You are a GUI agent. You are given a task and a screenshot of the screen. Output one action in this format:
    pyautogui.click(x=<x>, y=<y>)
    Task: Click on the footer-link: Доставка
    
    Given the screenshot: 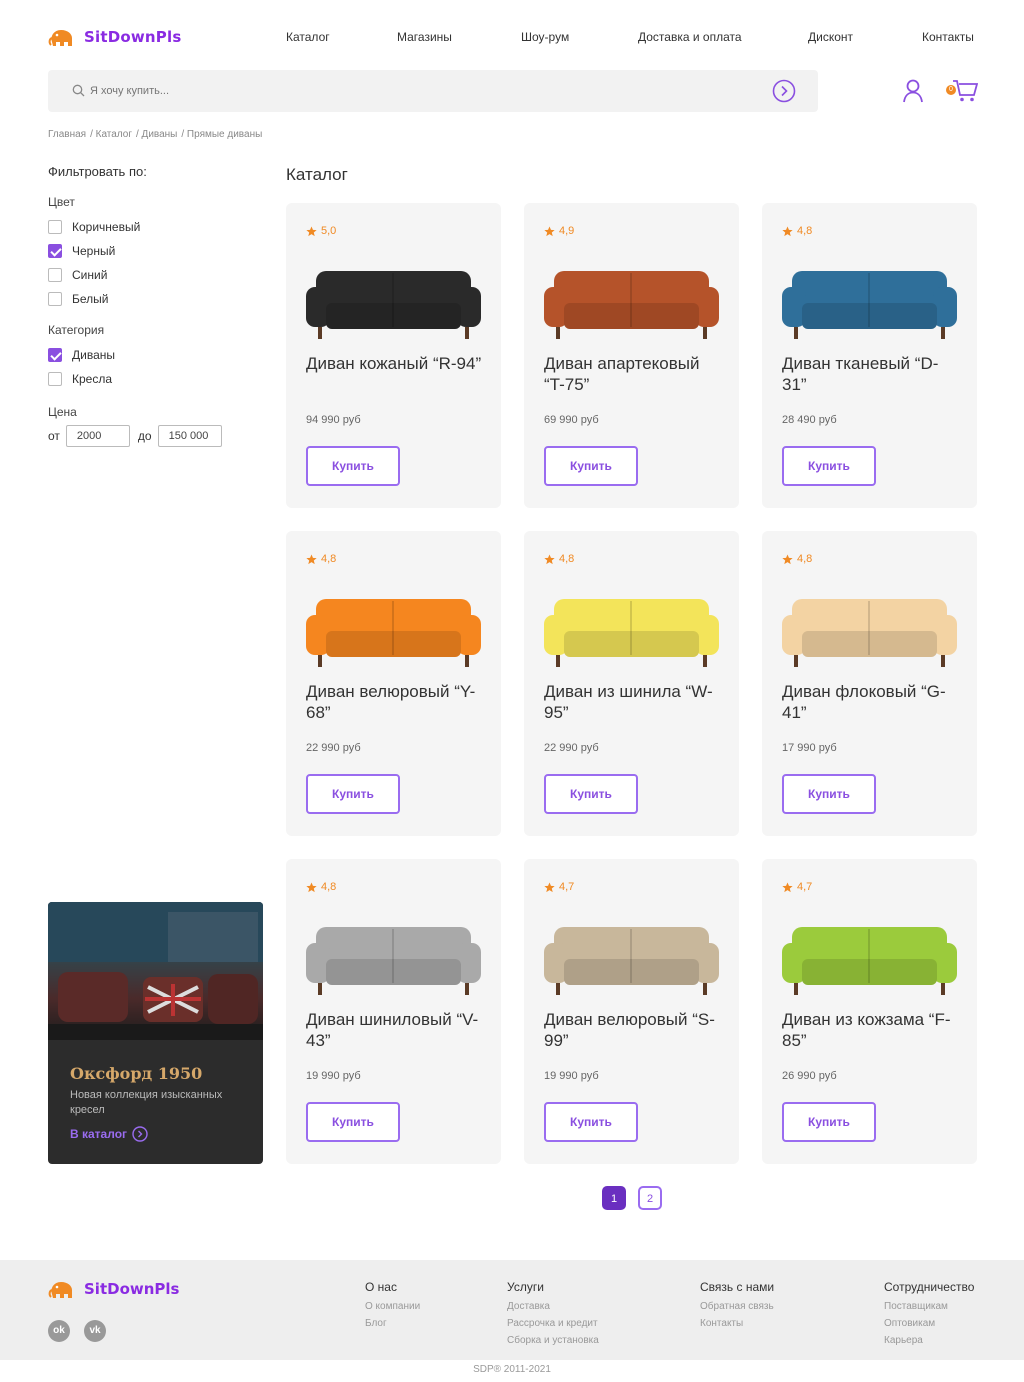 What is the action you would take?
    pyautogui.click(x=553, y=1306)
    